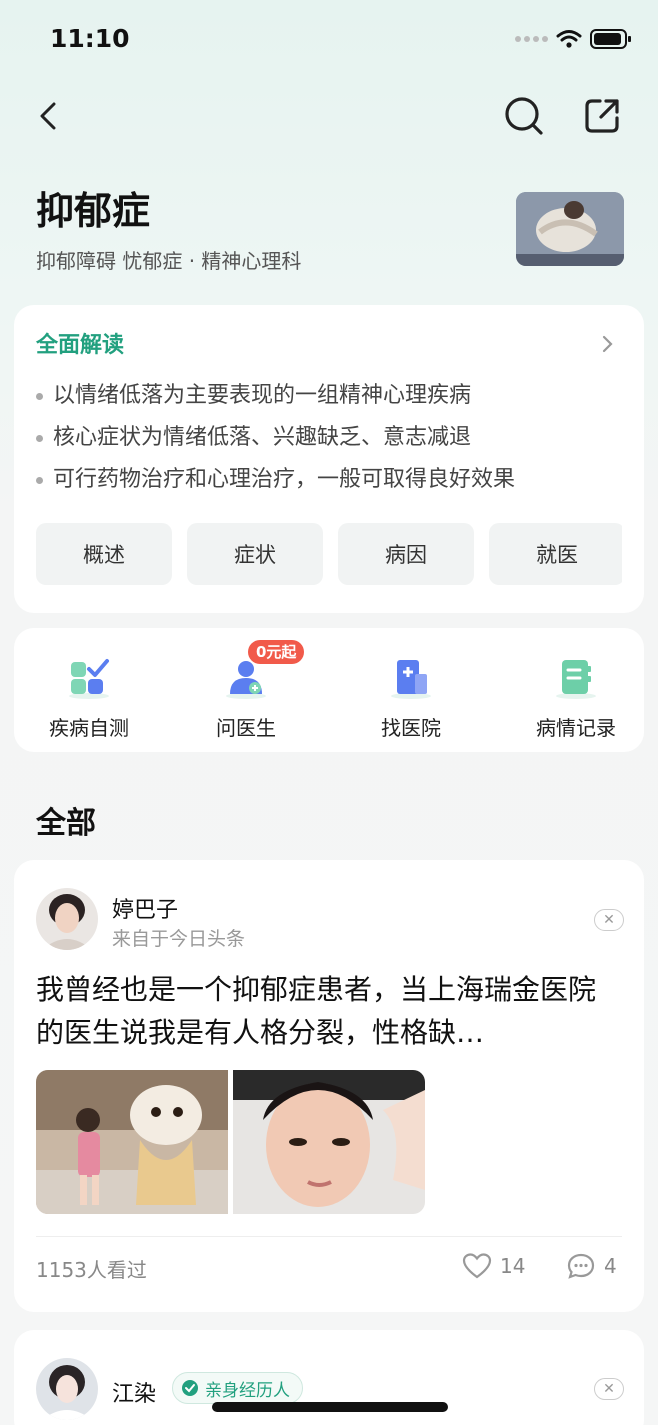 This screenshot has height=1425, width=658. I want to click on overview-tabs: 概述 症状 病因 就医, so click(329, 555).